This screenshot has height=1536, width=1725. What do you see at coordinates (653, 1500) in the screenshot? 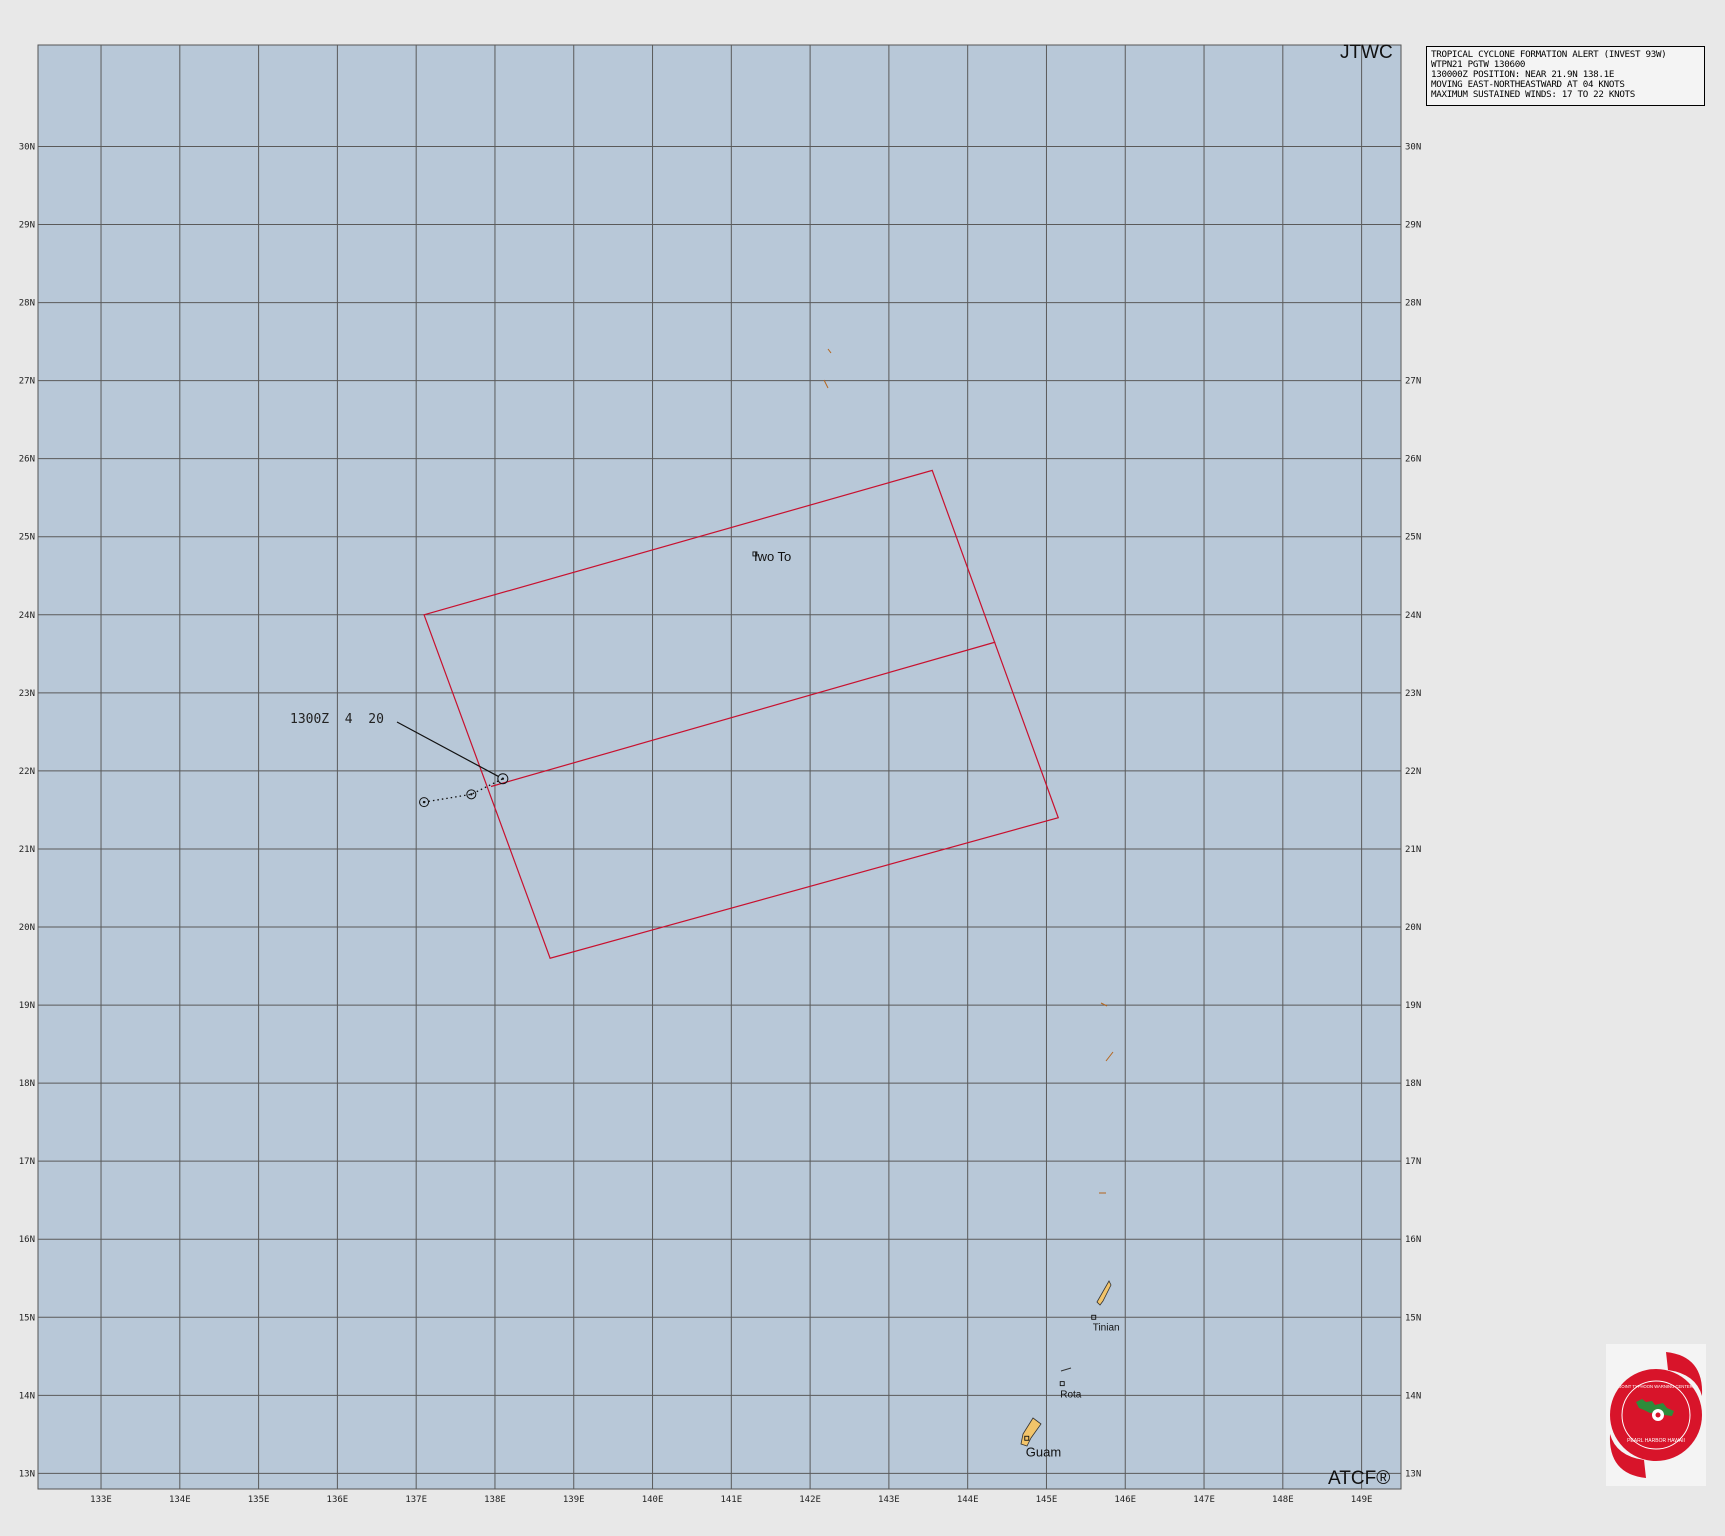
I see `lon-tick-label: 140E` at bounding box center [653, 1500].